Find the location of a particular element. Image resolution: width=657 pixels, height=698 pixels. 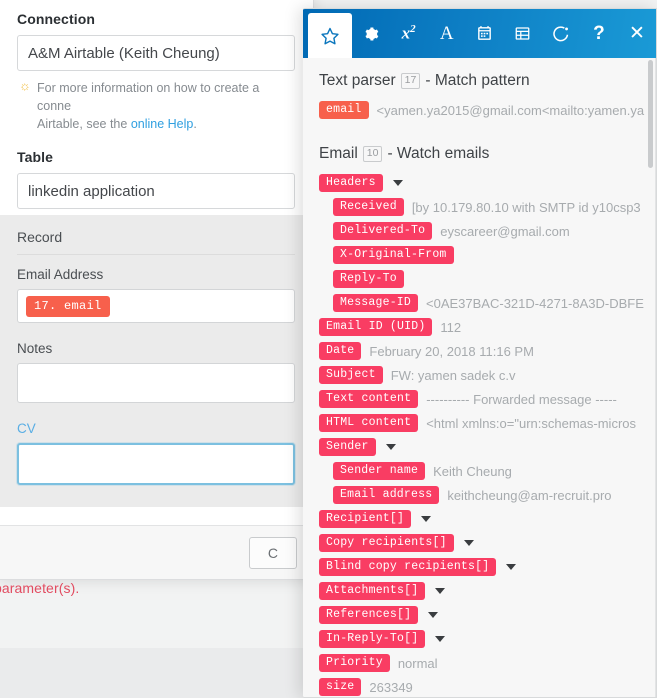

settings-icon is located at coordinates (371, 33).